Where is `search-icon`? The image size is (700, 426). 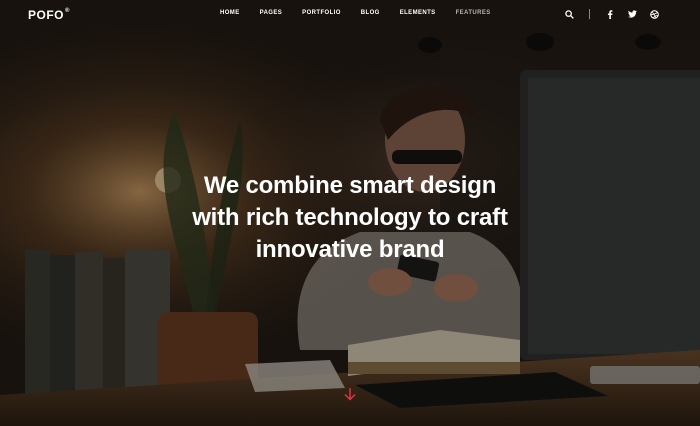 search-icon is located at coordinates (569, 14).